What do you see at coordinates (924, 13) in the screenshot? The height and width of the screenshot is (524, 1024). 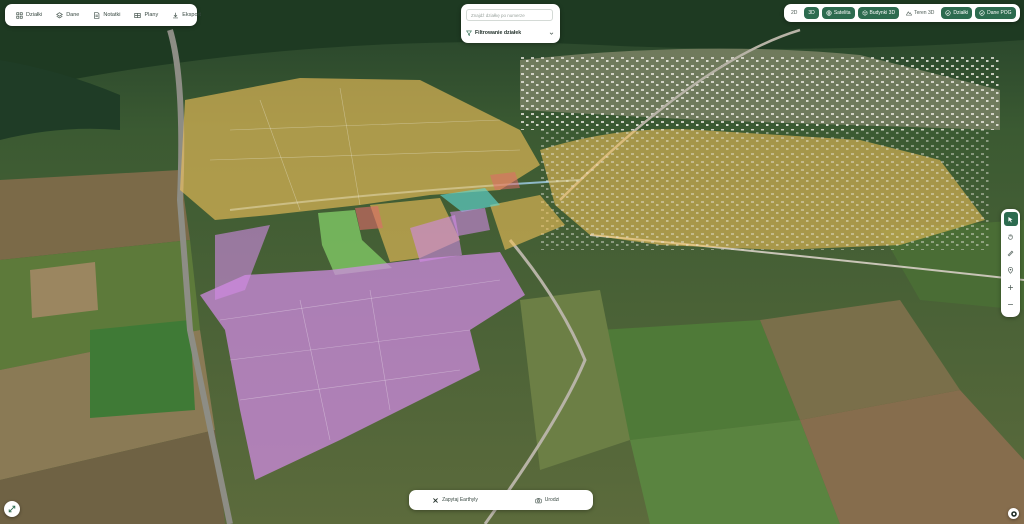 I see `terrain-3d-label: Teren 3D` at bounding box center [924, 13].